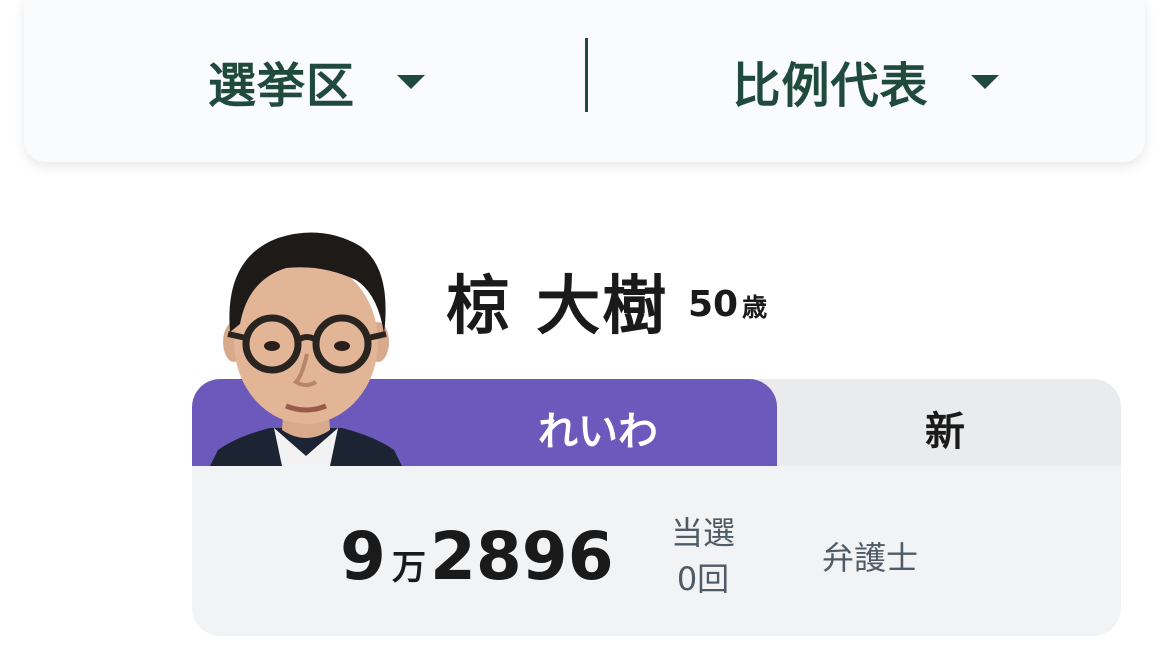 Image resolution: width=1170 pixels, height=670 pixels. I want to click on district-dropdown: 選挙区, so click(304, 81).